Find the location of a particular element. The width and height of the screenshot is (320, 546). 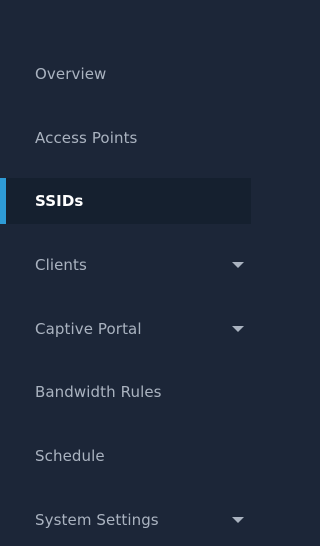

sidebar-item-bandwidth-rules: Bandwidth Rules is located at coordinates (125, 392).